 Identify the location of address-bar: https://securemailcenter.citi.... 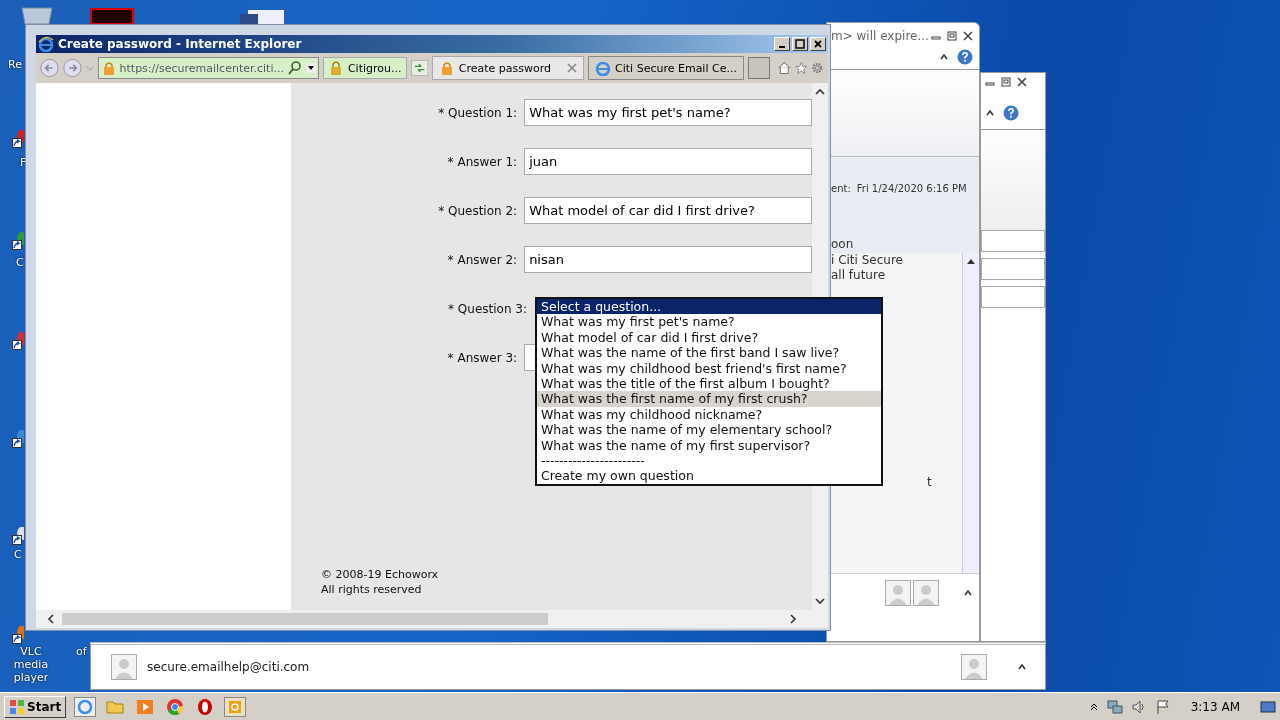
(208, 68).